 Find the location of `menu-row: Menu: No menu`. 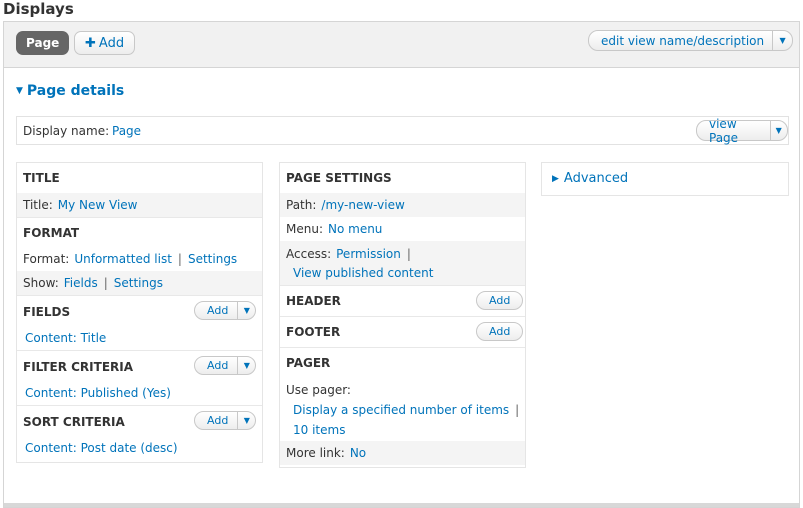

menu-row: Menu: No menu is located at coordinates (402, 229).